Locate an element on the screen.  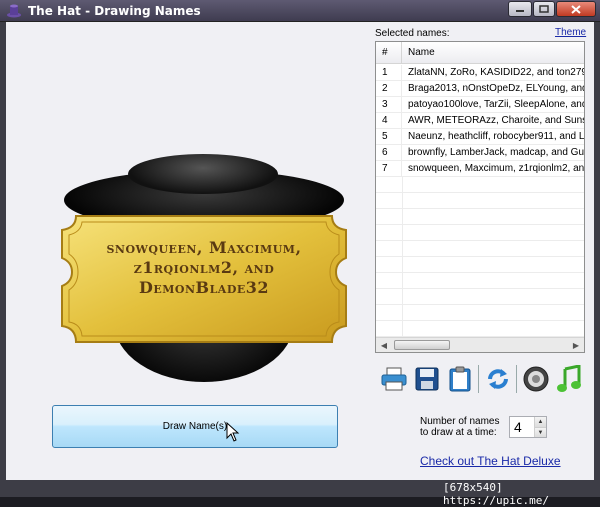
print-icon is located at coordinates (394, 379).